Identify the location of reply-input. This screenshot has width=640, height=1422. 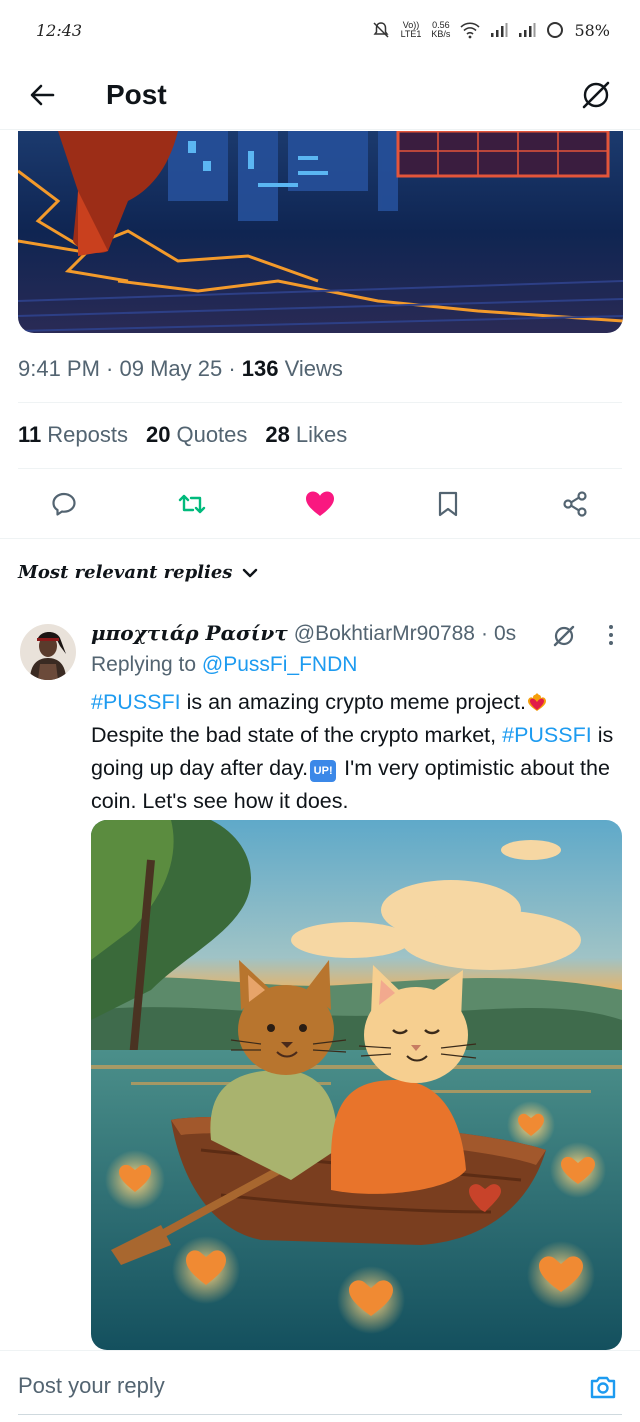
(268, 1386).